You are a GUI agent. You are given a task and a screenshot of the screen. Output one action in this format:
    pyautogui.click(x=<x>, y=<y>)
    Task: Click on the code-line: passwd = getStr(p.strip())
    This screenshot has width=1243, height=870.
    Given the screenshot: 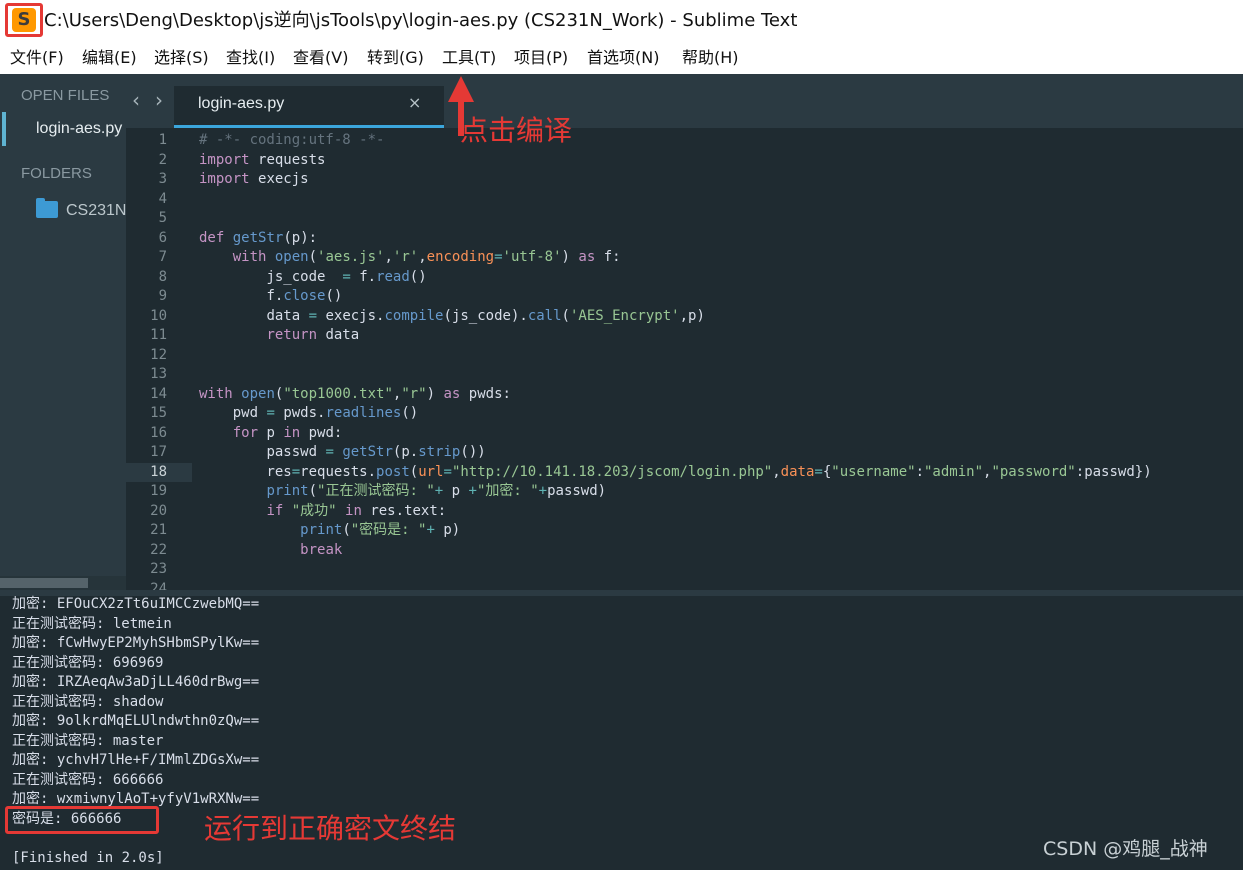 What is the action you would take?
    pyautogui.click(x=342, y=453)
    